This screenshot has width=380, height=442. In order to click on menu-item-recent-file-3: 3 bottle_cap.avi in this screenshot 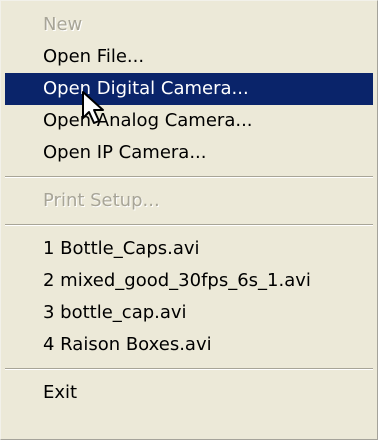, I will do `click(189, 313)`.